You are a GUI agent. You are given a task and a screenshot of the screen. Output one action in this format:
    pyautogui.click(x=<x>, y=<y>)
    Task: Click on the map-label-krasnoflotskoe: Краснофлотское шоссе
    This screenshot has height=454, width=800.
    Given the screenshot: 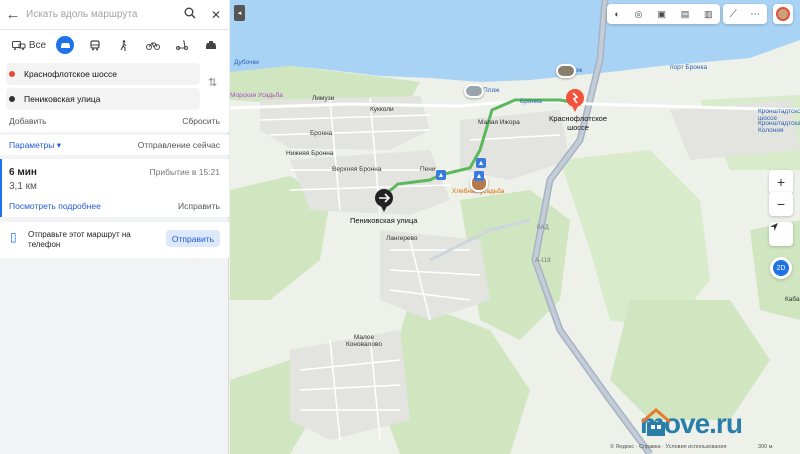 What is the action you would take?
    pyautogui.click(x=578, y=123)
    